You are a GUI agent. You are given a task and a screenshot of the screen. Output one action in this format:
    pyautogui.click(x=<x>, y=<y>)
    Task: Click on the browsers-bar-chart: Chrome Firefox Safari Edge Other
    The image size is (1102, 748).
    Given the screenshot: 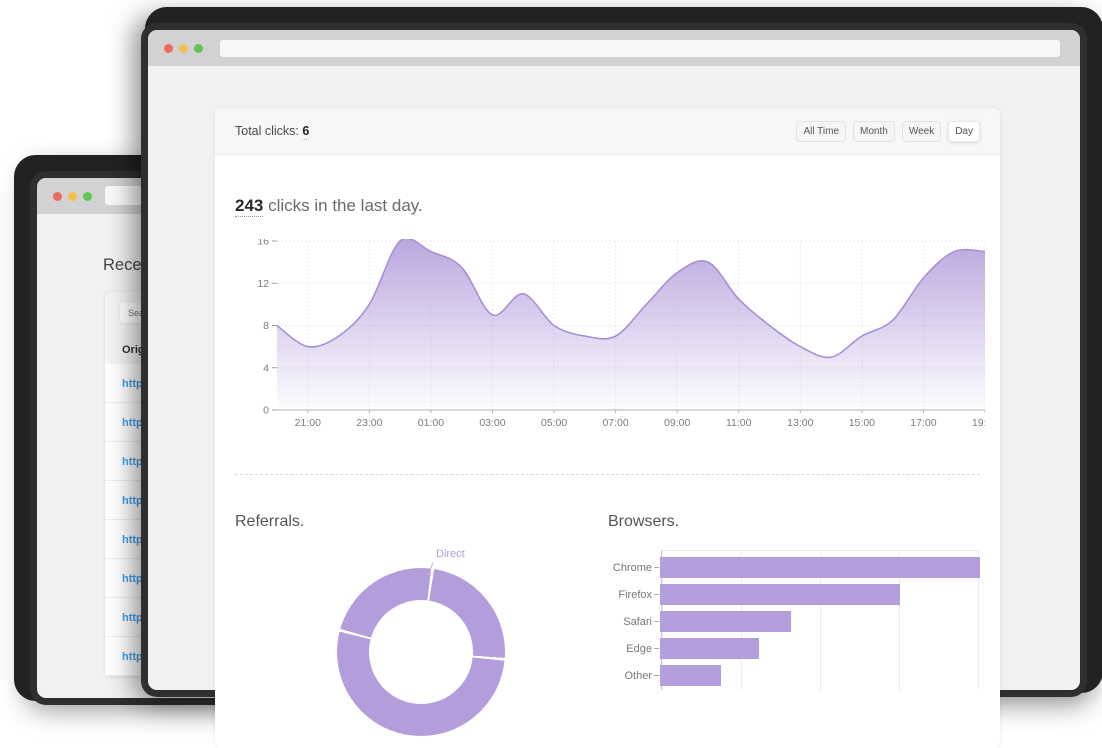 What is the action you would take?
    pyautogui.click(x=794, y=620)
    